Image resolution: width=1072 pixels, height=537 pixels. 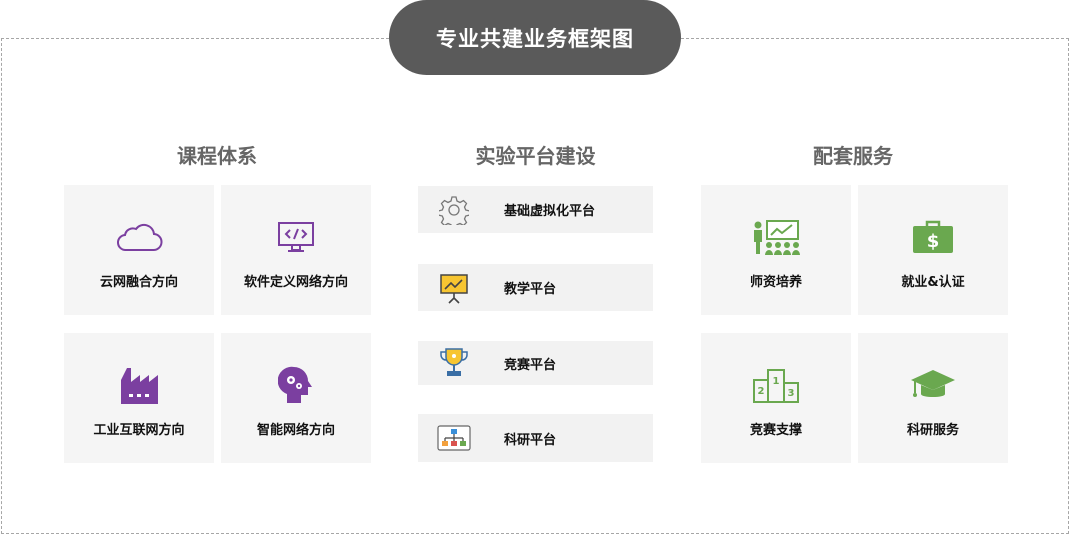 What do you see at coordinates (454, 363) in the screenshot?
I see `trophy-icon` at bounding box center [454, 363].